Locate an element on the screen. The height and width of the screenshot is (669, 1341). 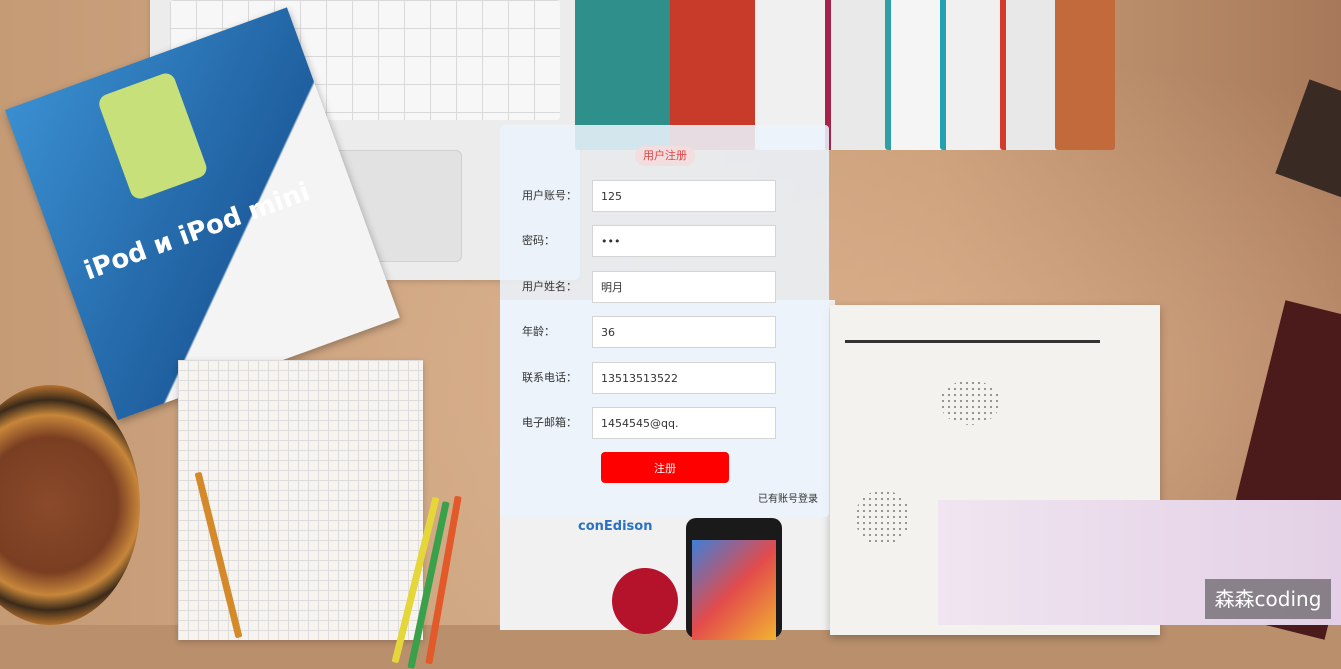
brochure-title: iPod и iPod mini is located at coordinates (197, 231).